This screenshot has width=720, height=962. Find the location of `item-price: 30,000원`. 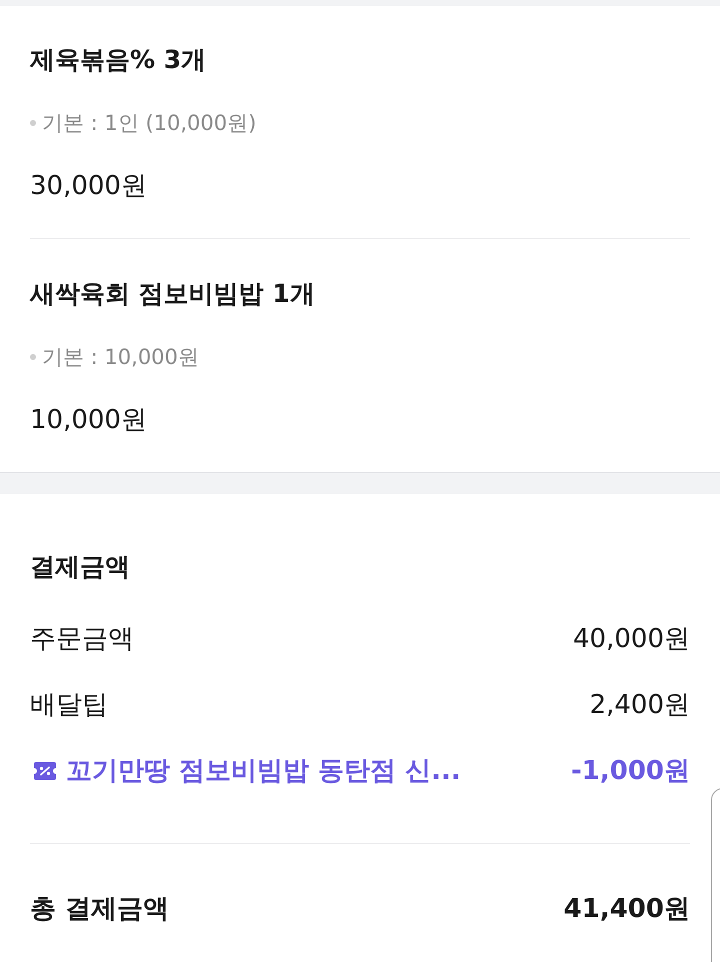

item-price: 30,000원 is located at coordinates (88, 186).